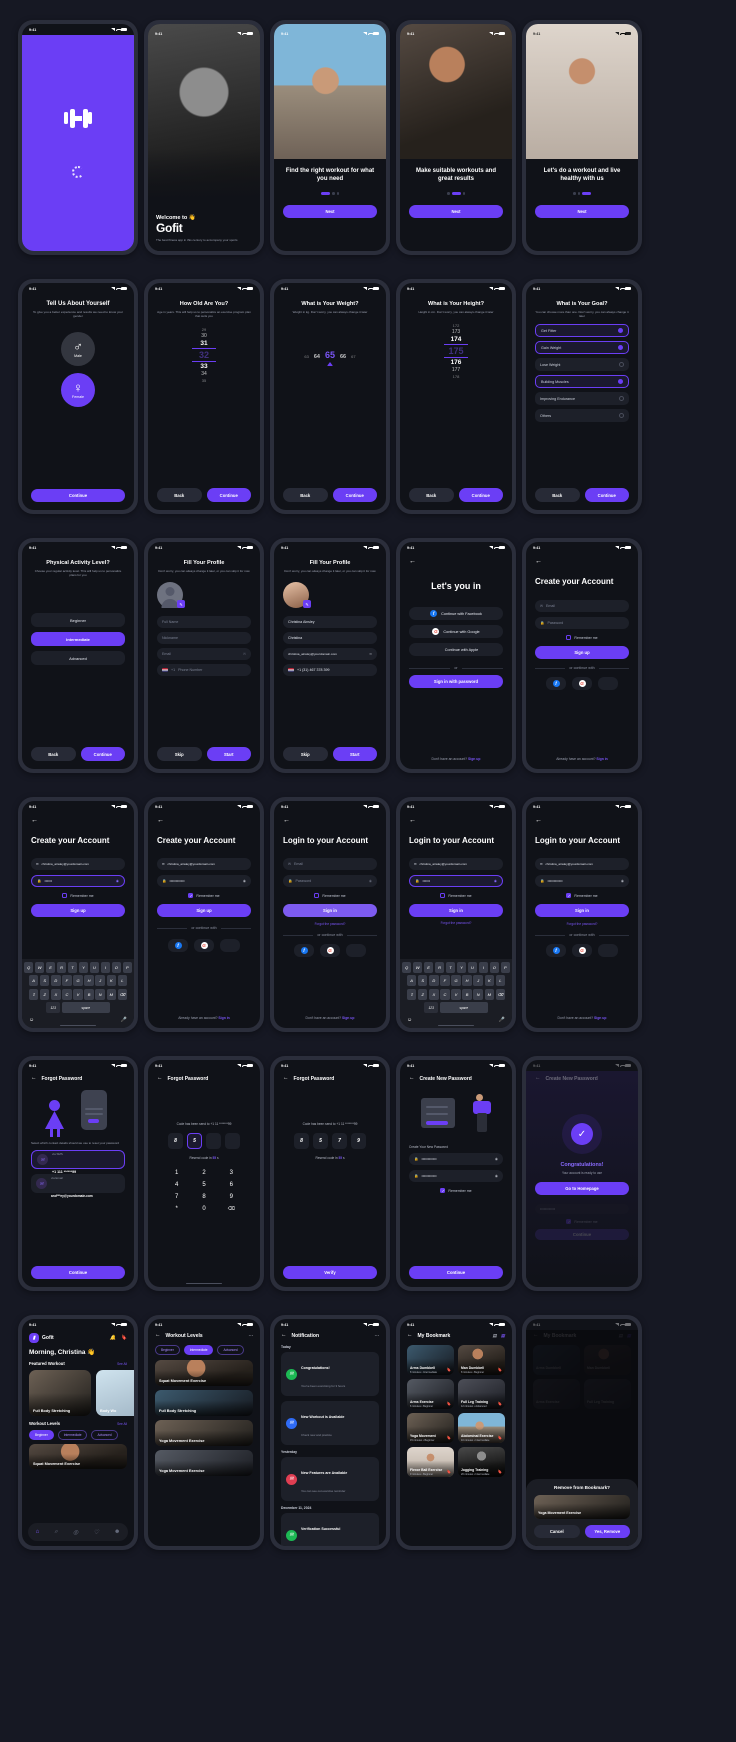  I want to click on height-back-button: Back, so click(431, 495).